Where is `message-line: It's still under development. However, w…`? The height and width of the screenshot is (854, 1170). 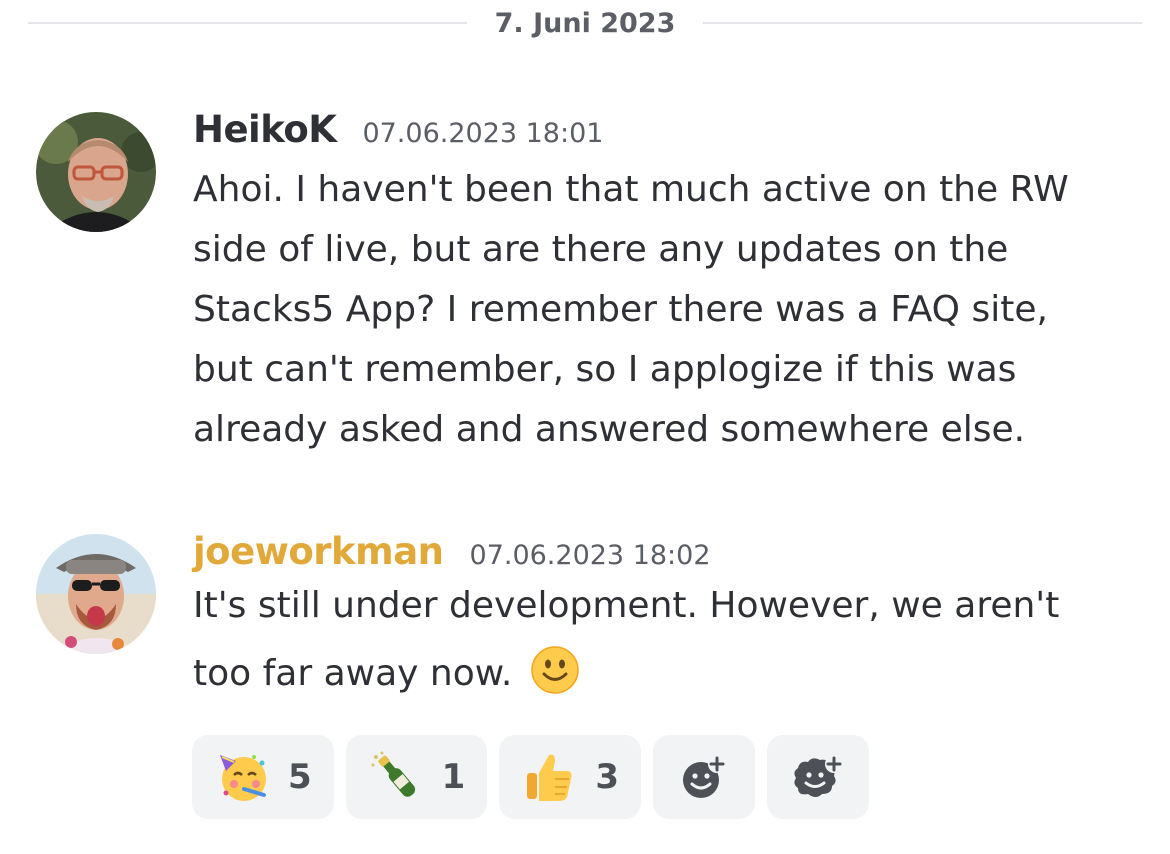 message-line: It's still under development. However, w… is located at coordinates (626, 605).